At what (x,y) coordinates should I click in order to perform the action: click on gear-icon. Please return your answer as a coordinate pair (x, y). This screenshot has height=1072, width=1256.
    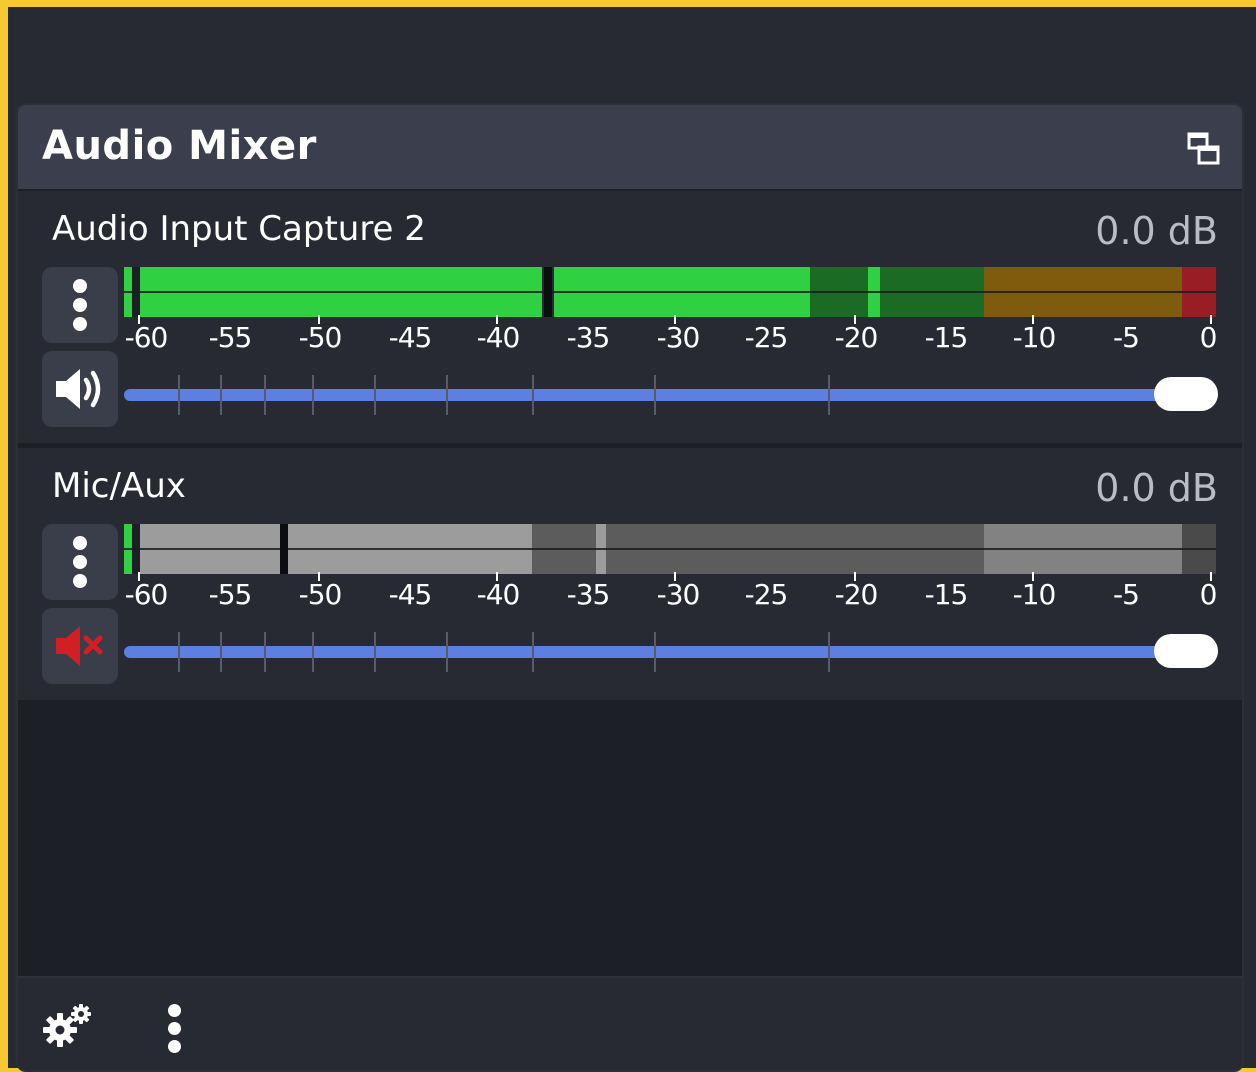
    Looking at the image, I should click on (68, 1026).